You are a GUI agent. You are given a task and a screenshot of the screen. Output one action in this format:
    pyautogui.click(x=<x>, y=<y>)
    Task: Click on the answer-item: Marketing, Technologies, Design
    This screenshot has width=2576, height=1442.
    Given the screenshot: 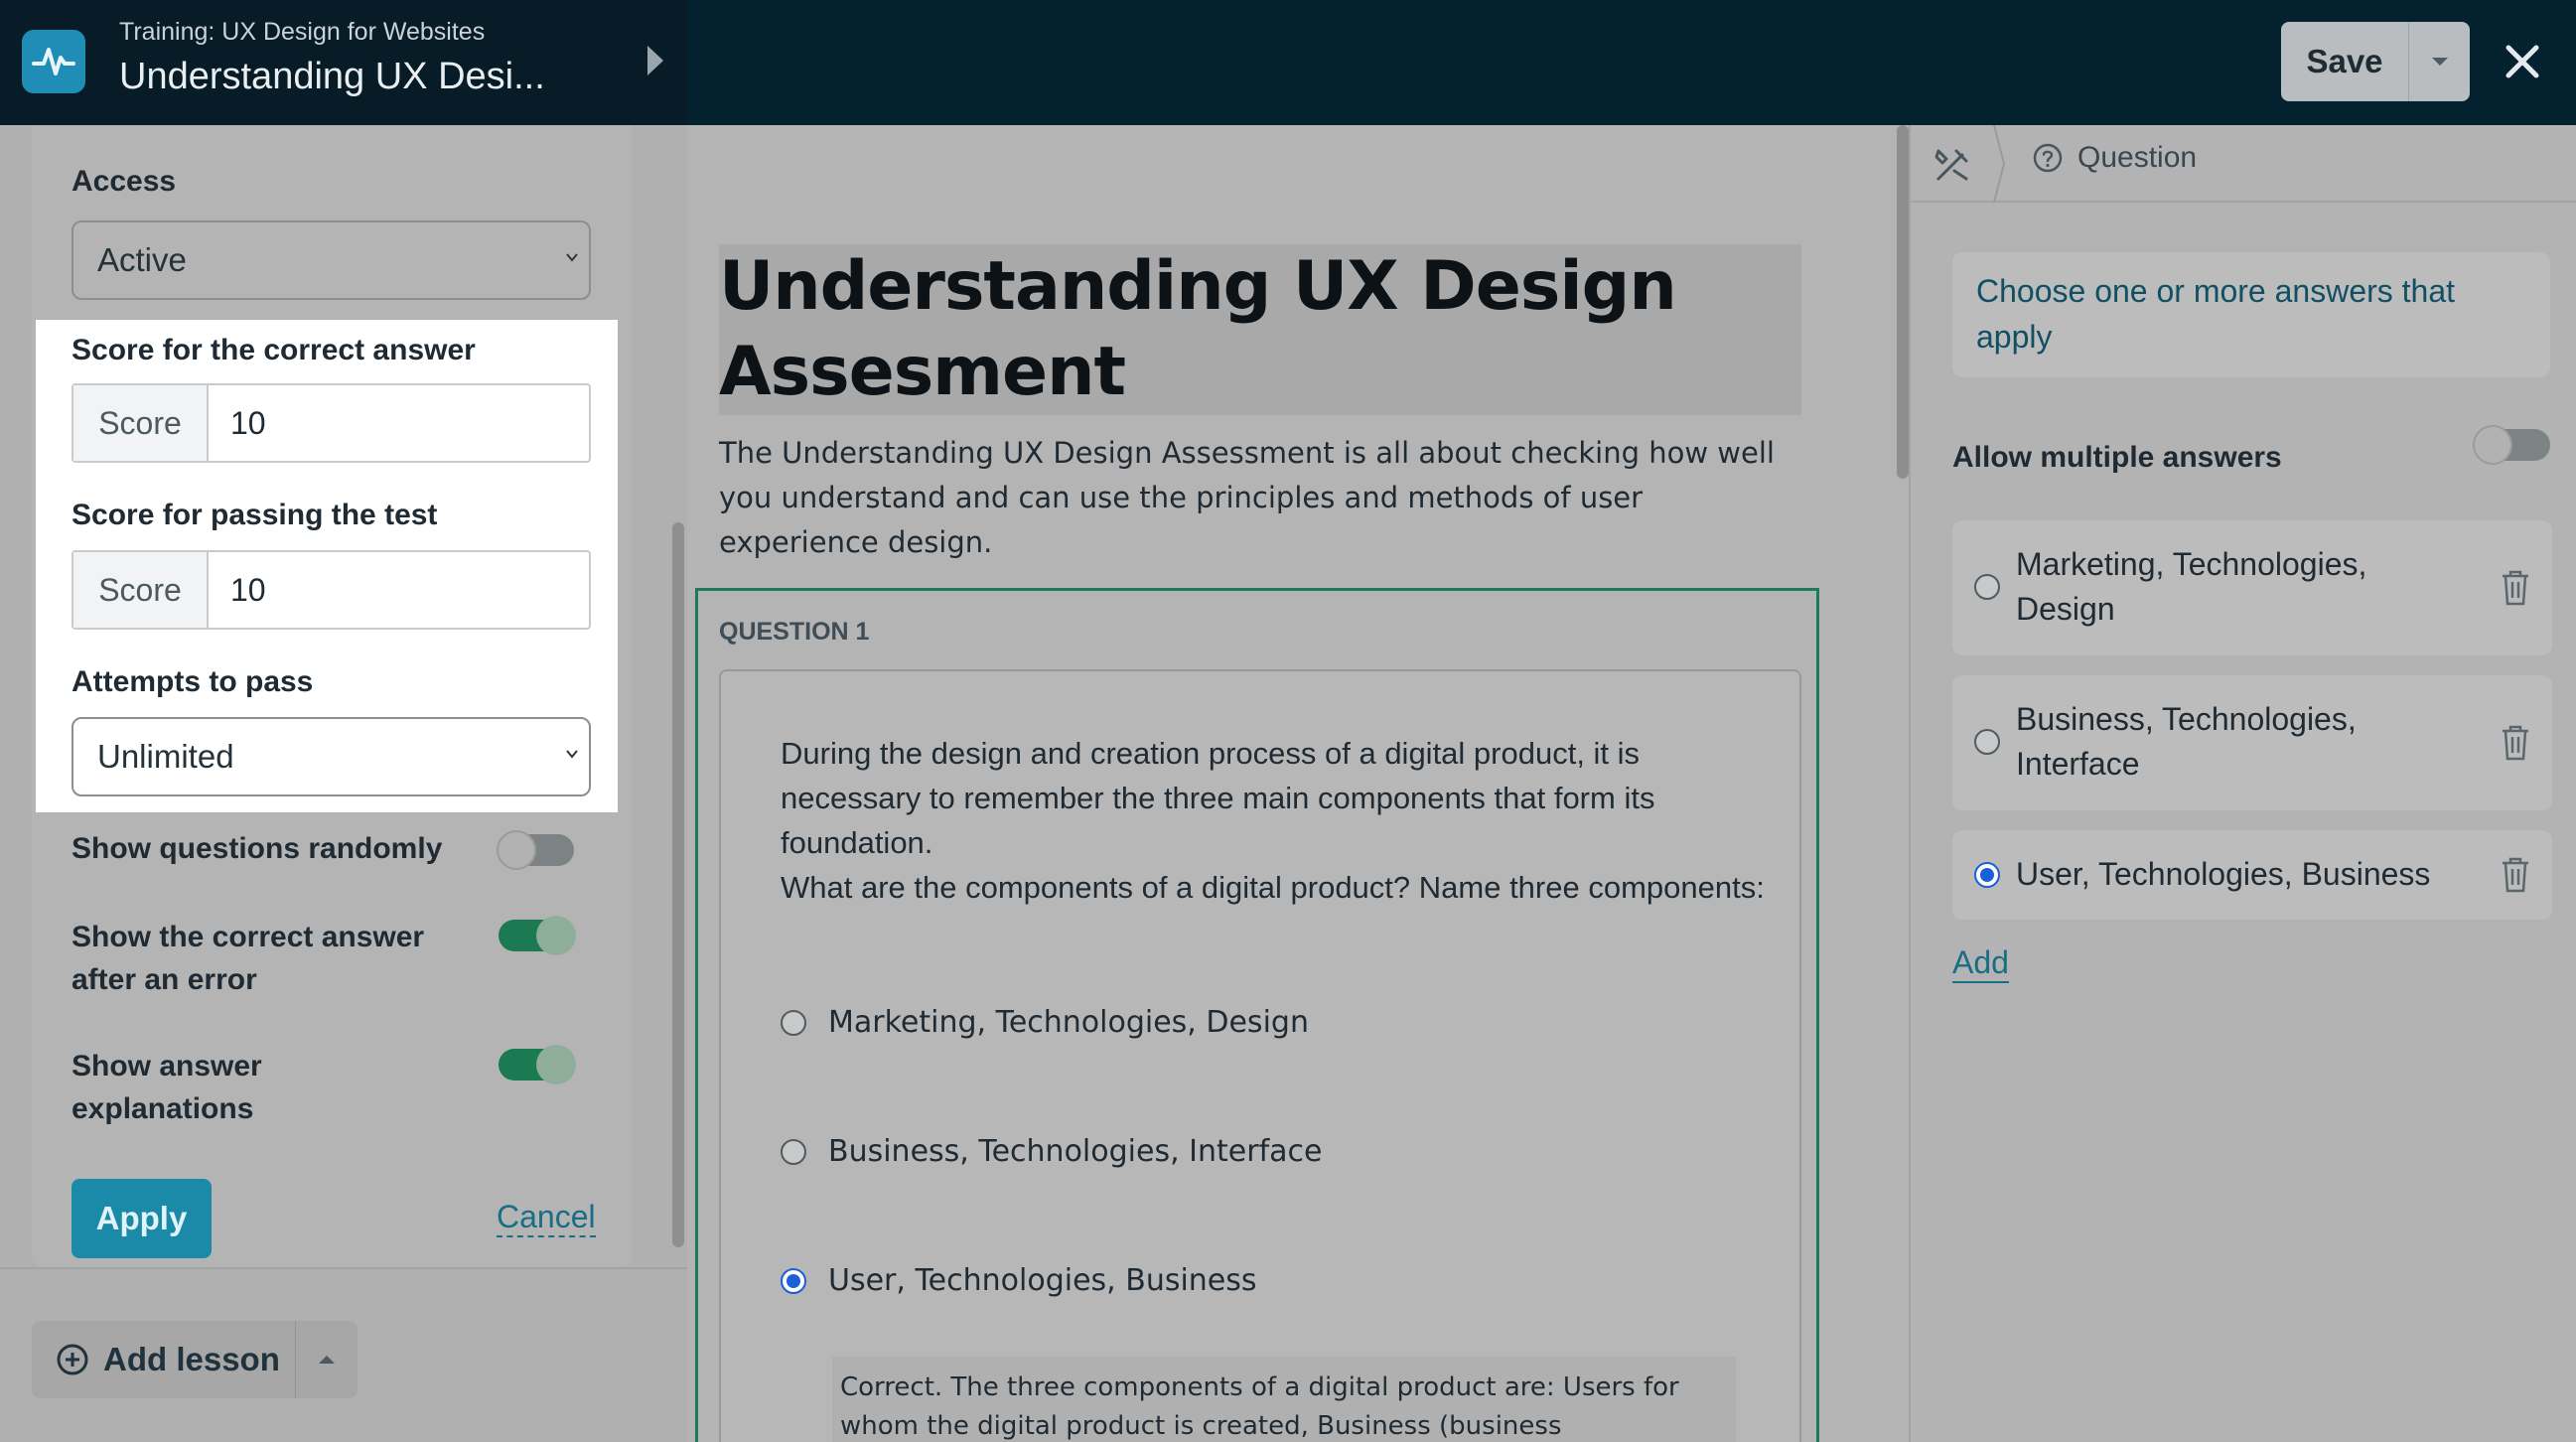 What is the action you would take?
    pyautogui.click(x=2252, y=587)
    